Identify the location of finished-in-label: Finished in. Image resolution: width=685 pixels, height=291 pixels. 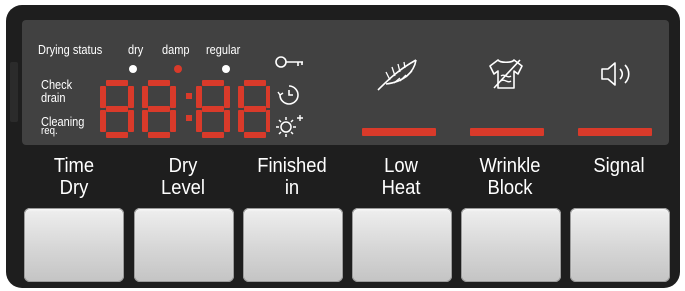
(292, 177).